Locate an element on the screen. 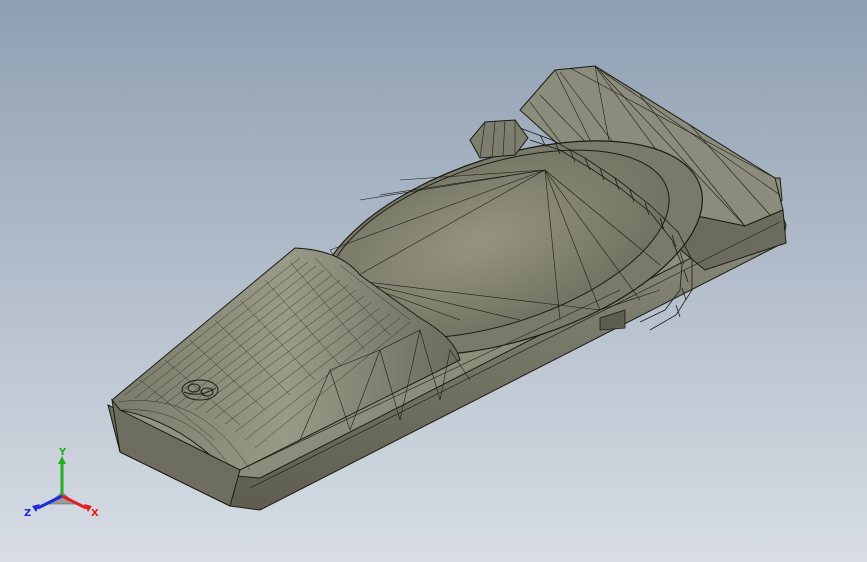 This screenshot has height=562, width=867. triad-y-label: Y is located at coordinates (62, 452).